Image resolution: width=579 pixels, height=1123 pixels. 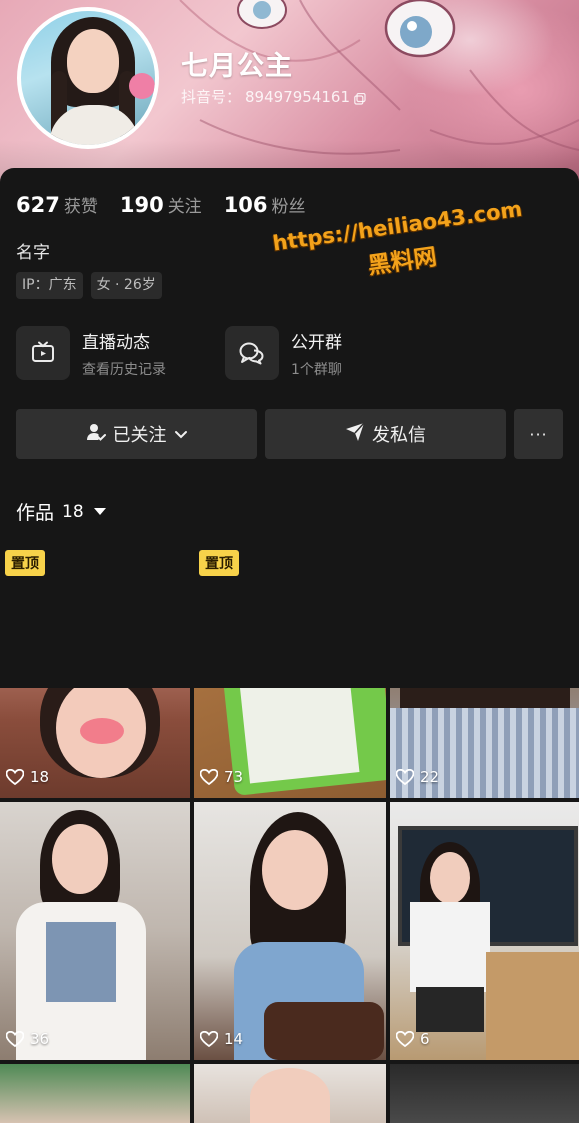 I want to click on video-likes-count: 18, so click(x=40, y=777).